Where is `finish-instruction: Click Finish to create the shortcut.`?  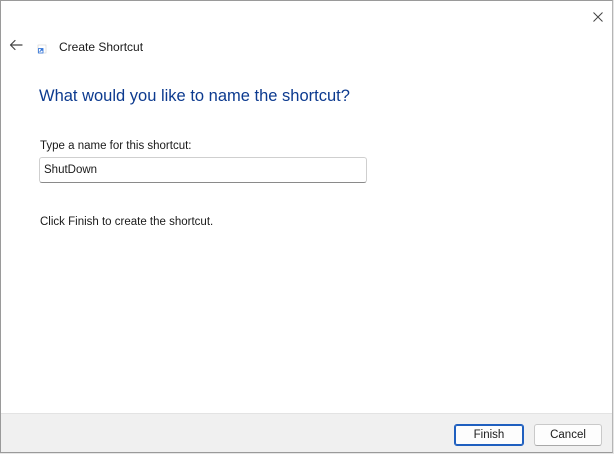 finish-instruction: Click Finish to create the shortcut. is located at coordinates (127, 222).